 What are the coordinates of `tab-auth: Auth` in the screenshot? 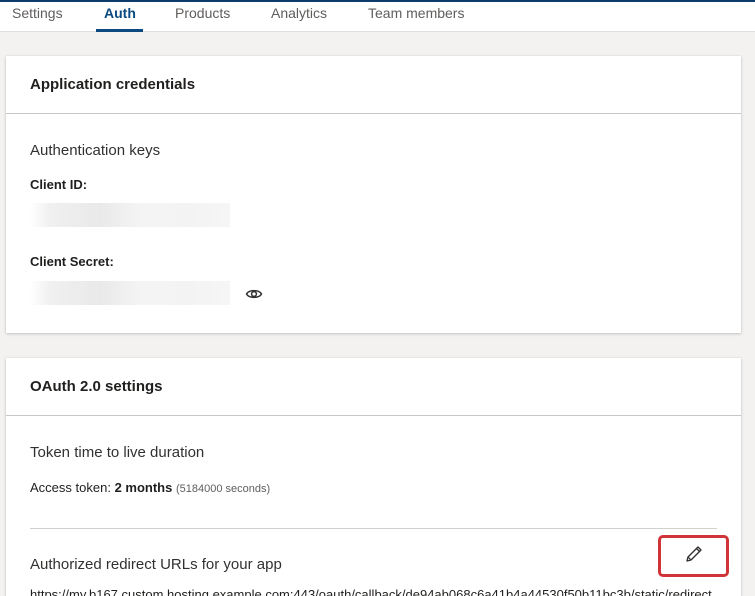 It's located at (120, 18).